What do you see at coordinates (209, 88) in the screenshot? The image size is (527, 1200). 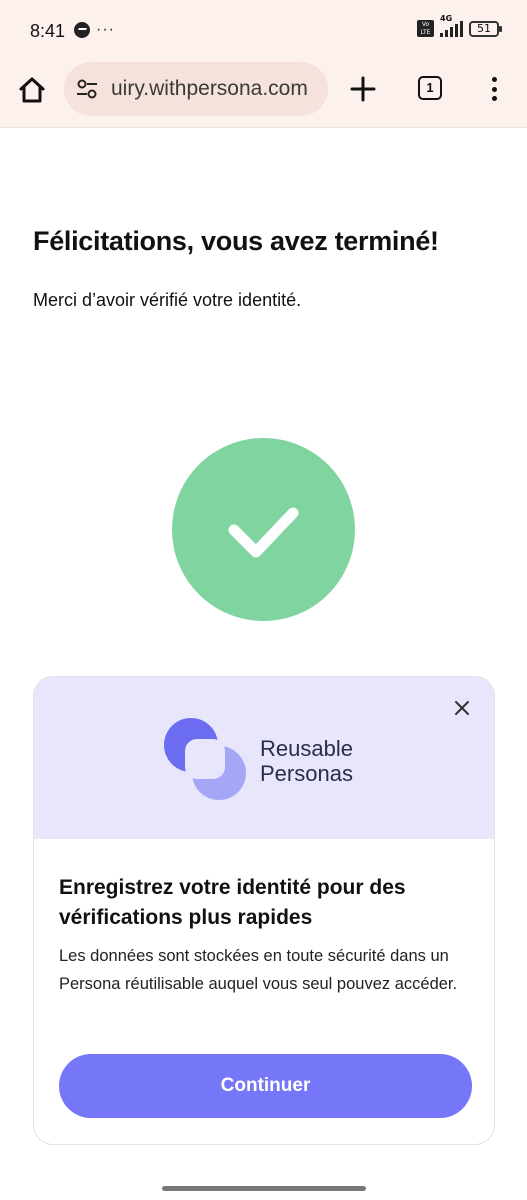 I see `url-text: uiry.withpersona.com` at bounding box center [209, 88].